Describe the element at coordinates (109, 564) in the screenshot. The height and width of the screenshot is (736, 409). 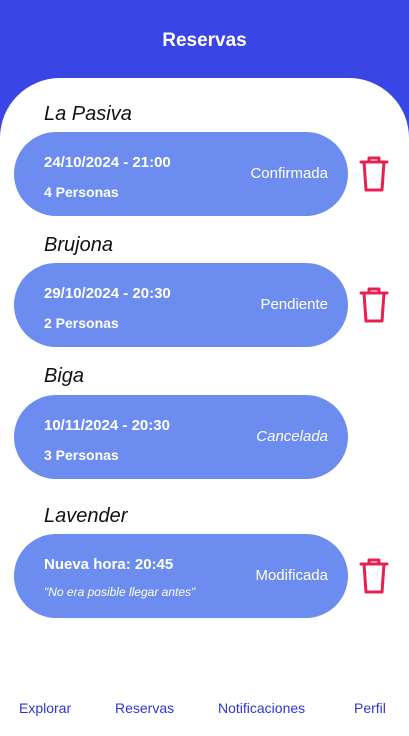
I see `reservation-new-time: Nueva hora: 20:45` at that location.